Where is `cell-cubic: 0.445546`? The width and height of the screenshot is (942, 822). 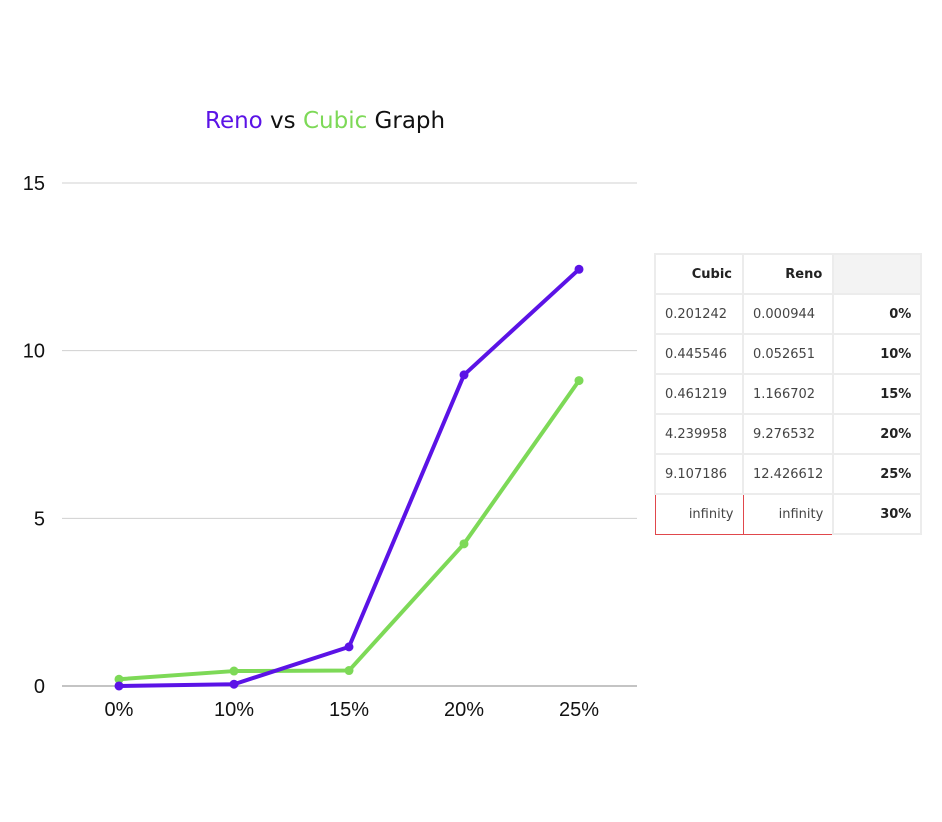
cell-cubic: 0.445546 is located at coordinates (699, 354).